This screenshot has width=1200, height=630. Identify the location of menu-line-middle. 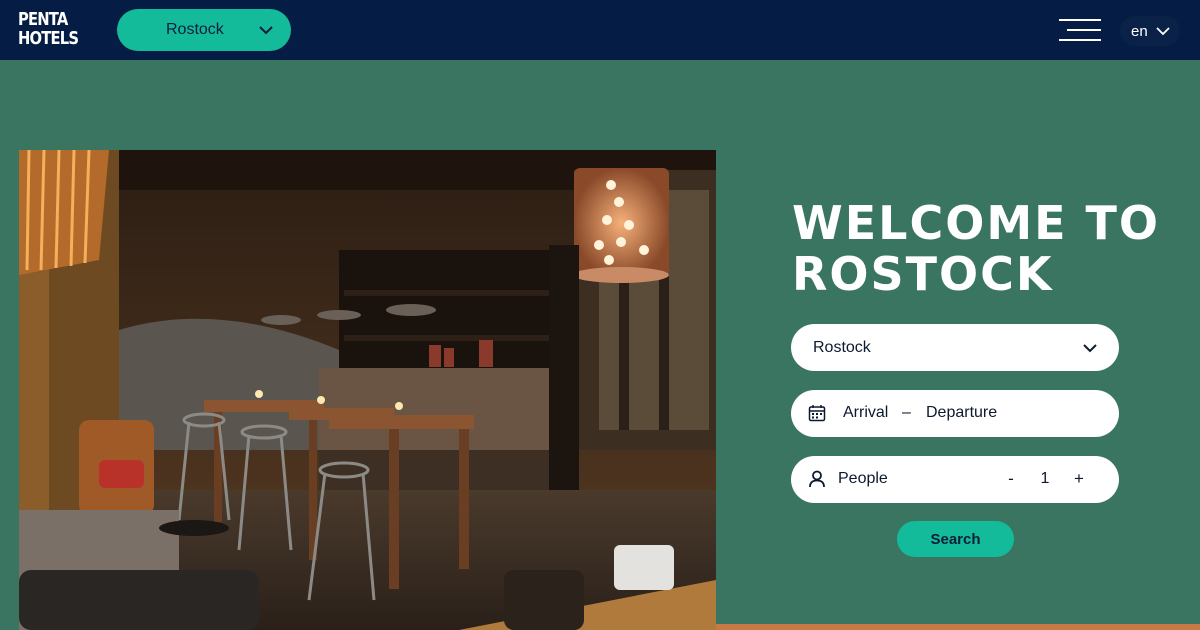
(1084, 30).